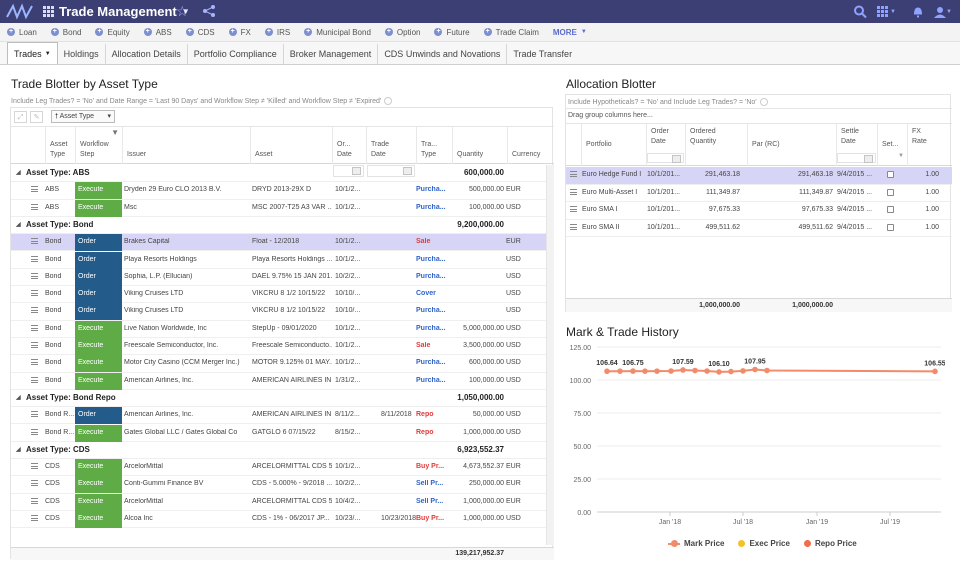 The image size is (960, 564). Describe the element at coordinates (886, 11) in the screenshot. I see `apps-grid-icon: ▼` at that location.